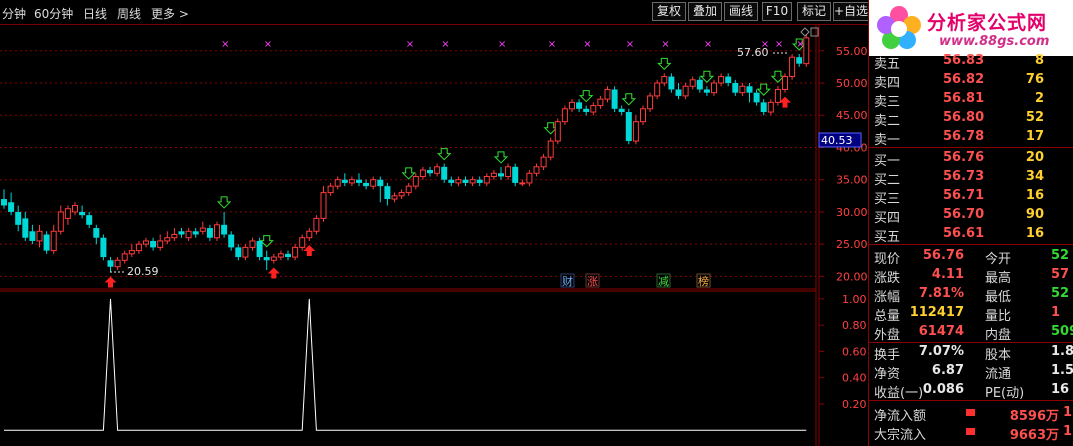 This screenshot has width=1073, height=446. I want to click on ask-row: 卖一 56.78 17, so click(971, 138).